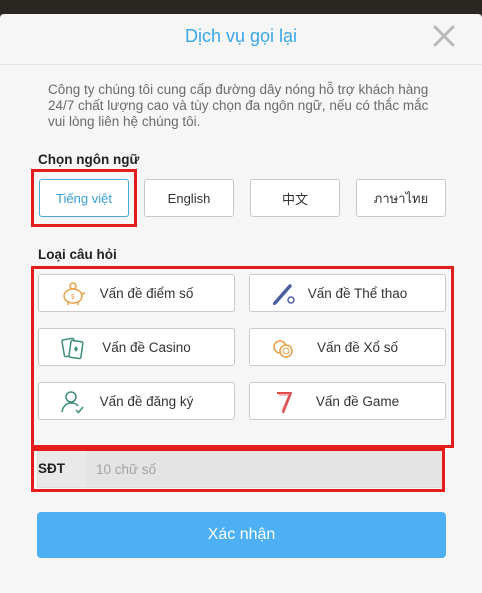  What do you see at coordinates (146, 401) in the screenshot?
I see `question-option-label: Vấn đề đăng ký` at bounding box center [146, 401].